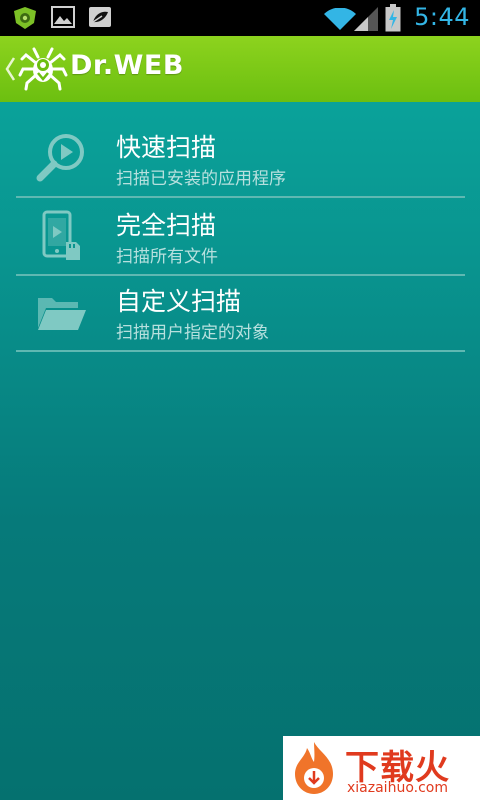  Describe the element at coordinates (61, 237) in the screenshot. I see `phone-sdcard-icon` at that location.